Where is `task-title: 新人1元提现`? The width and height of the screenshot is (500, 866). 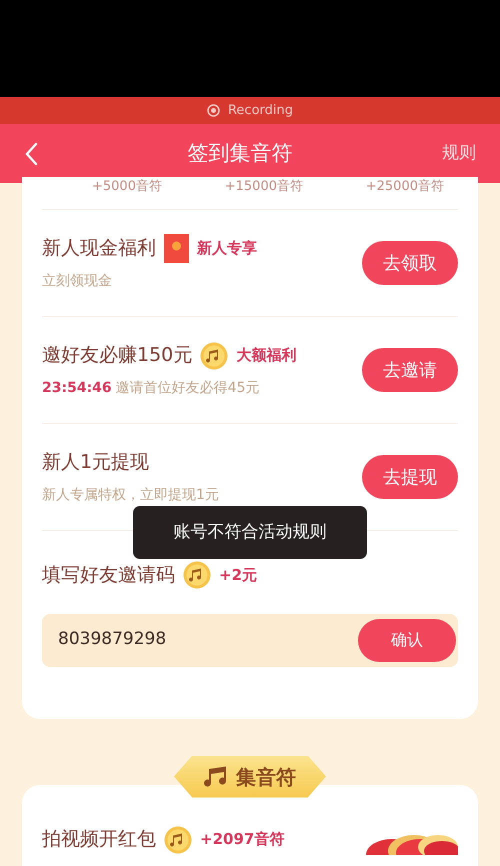
task-title: 新人1元提现 is located at coordinates (96, 463).